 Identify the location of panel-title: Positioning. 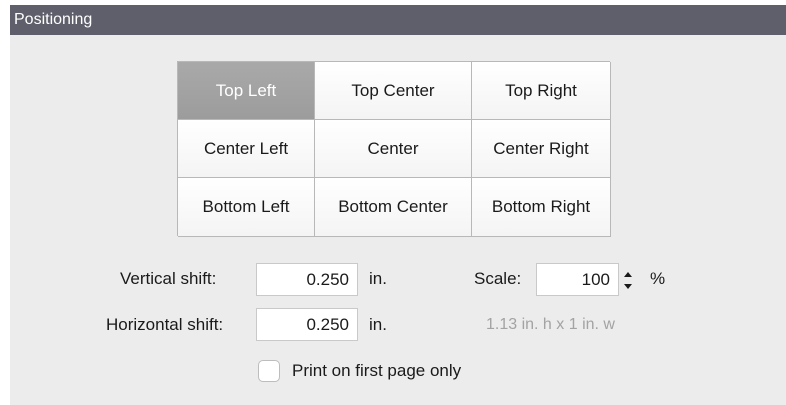
(398, 20).